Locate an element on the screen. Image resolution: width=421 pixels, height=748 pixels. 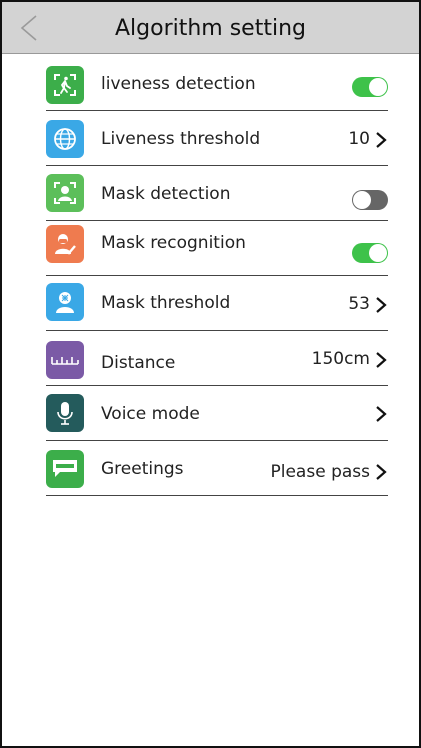
setting-label: Voice mode is located at coordinates (150, 414).